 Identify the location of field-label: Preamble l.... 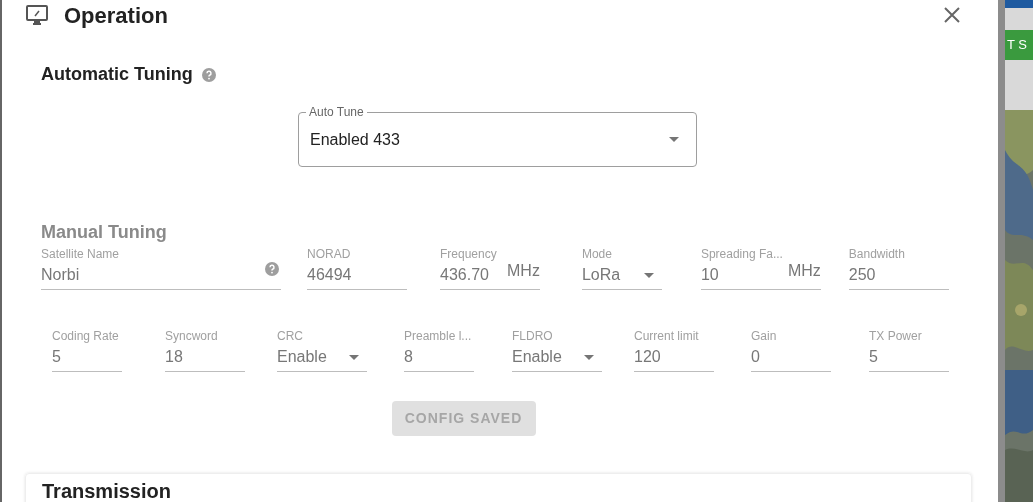
(438, 336).